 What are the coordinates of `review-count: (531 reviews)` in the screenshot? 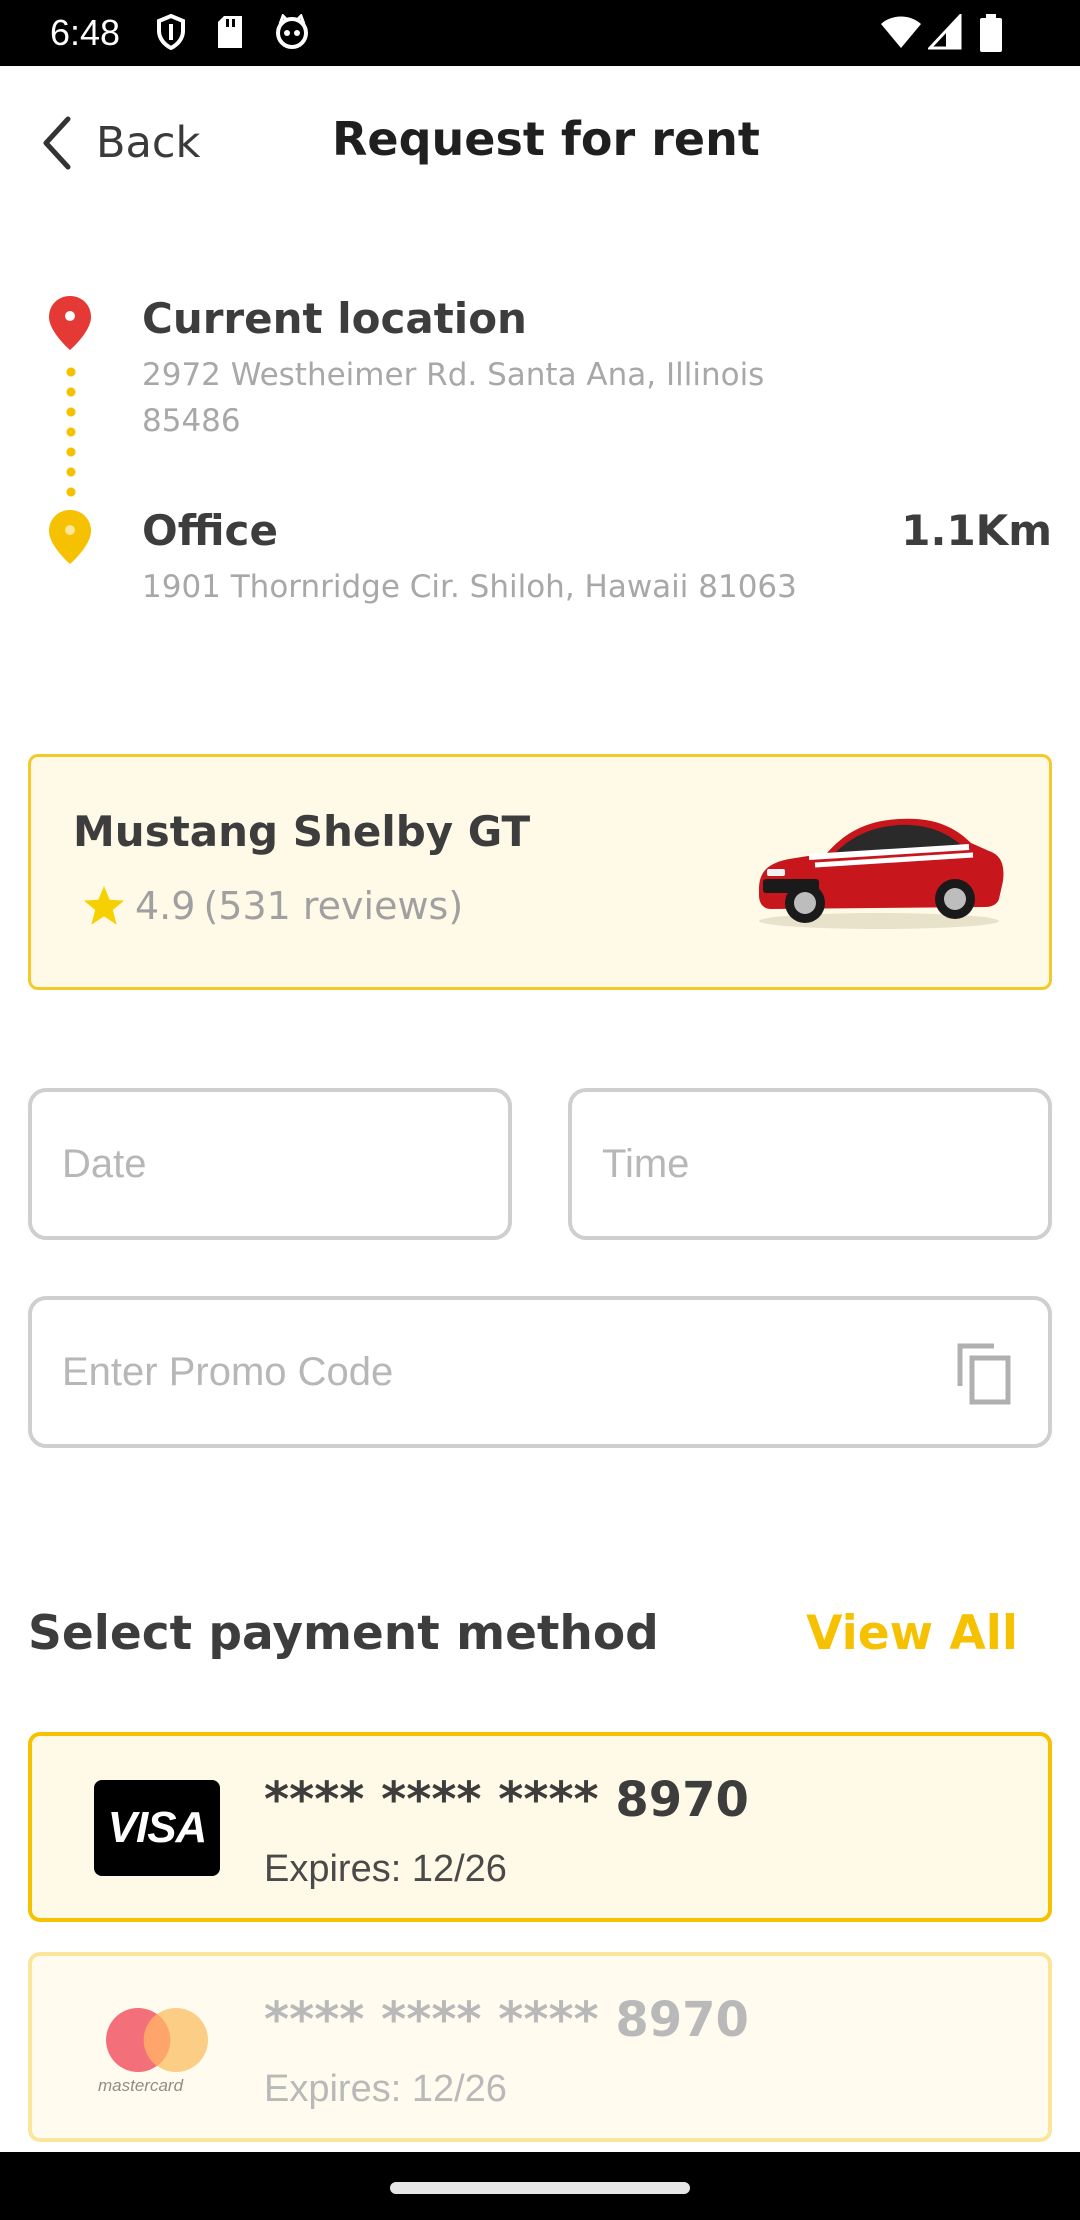 It's located at (333, 906).